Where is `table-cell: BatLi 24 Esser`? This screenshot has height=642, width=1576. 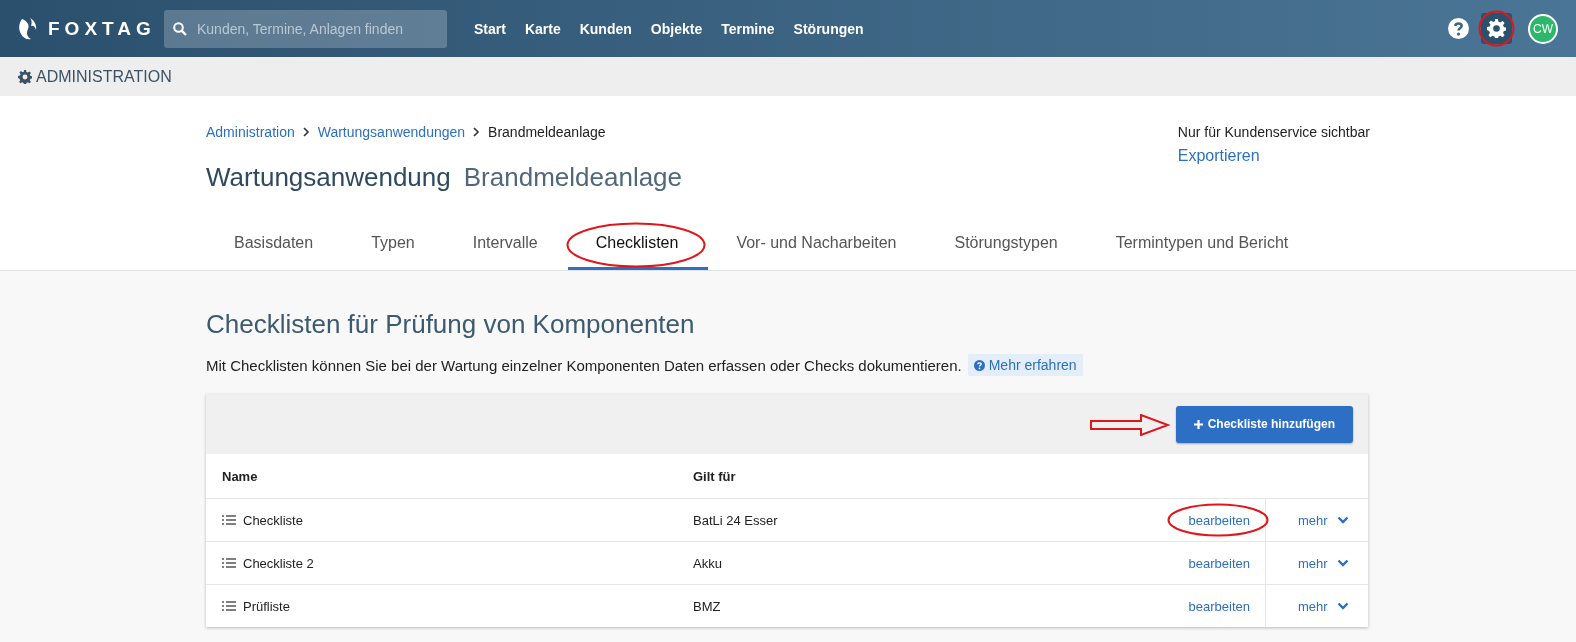 table-cell: BatLi 24 Esser is located at coordinates (830, 520).